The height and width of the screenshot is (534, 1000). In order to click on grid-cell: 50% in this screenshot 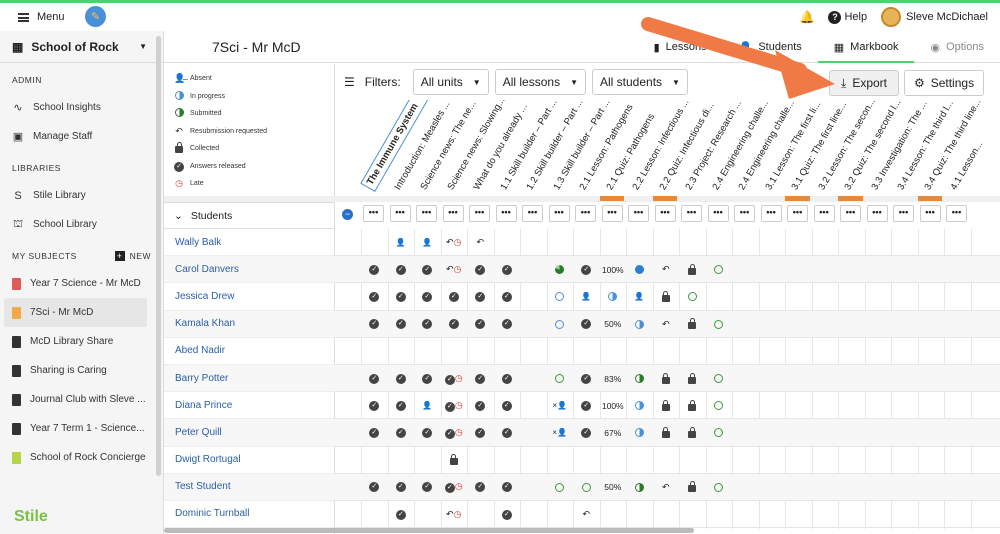, I will do `click(613, 324)`.